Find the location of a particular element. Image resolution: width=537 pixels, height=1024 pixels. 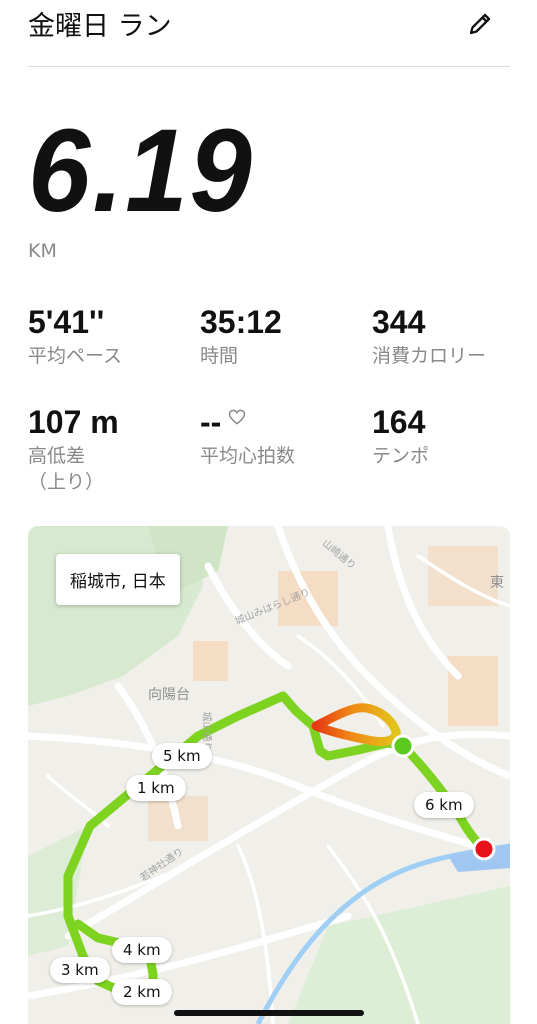

stat-label: テンポ is located at coordinates (401, 456).